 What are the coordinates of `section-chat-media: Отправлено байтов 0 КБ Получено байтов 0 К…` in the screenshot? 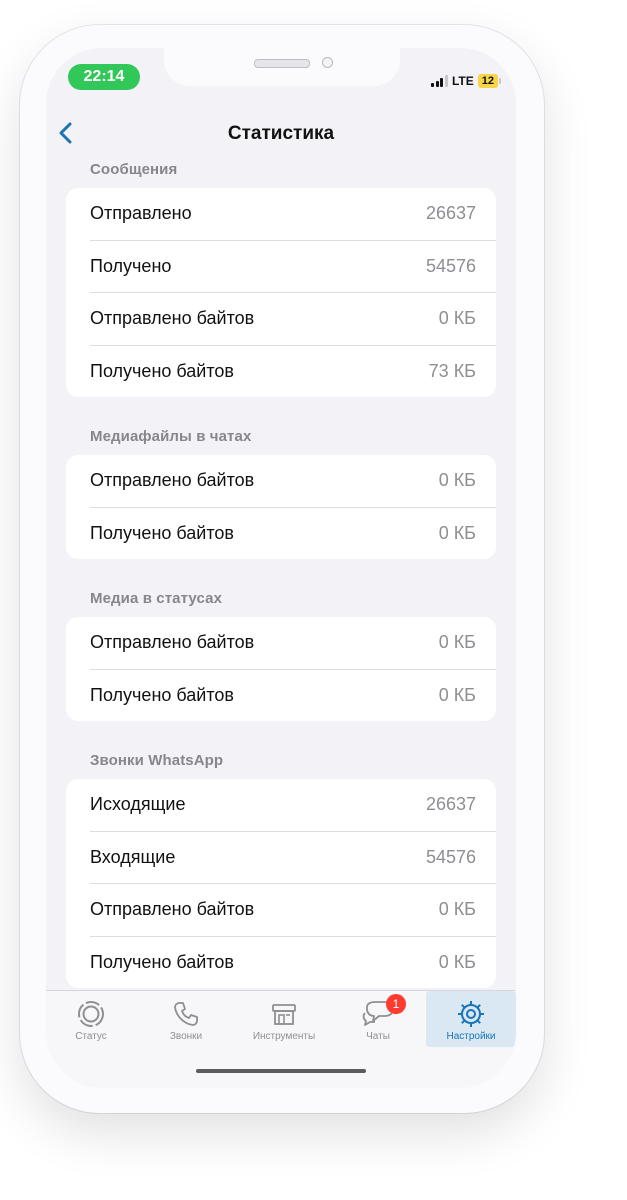 It's located at (281, 507).